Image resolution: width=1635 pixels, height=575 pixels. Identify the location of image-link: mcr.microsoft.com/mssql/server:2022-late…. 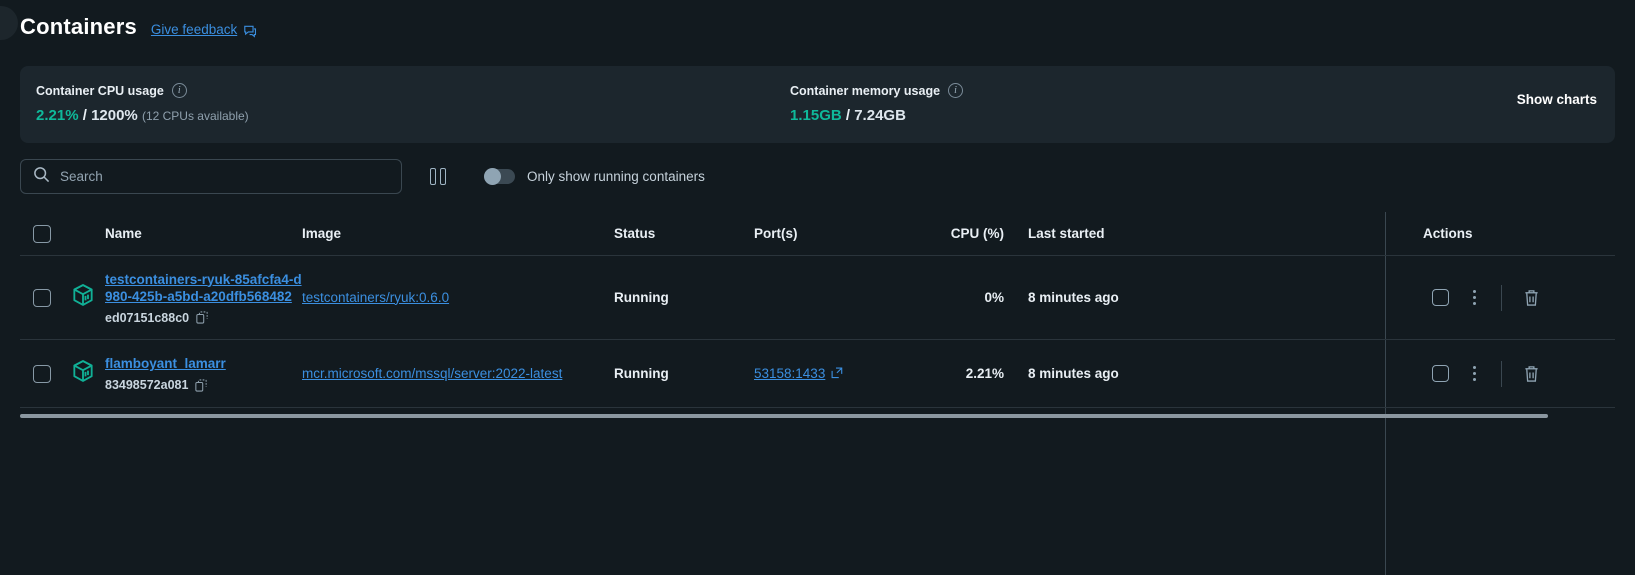
(432, 373).